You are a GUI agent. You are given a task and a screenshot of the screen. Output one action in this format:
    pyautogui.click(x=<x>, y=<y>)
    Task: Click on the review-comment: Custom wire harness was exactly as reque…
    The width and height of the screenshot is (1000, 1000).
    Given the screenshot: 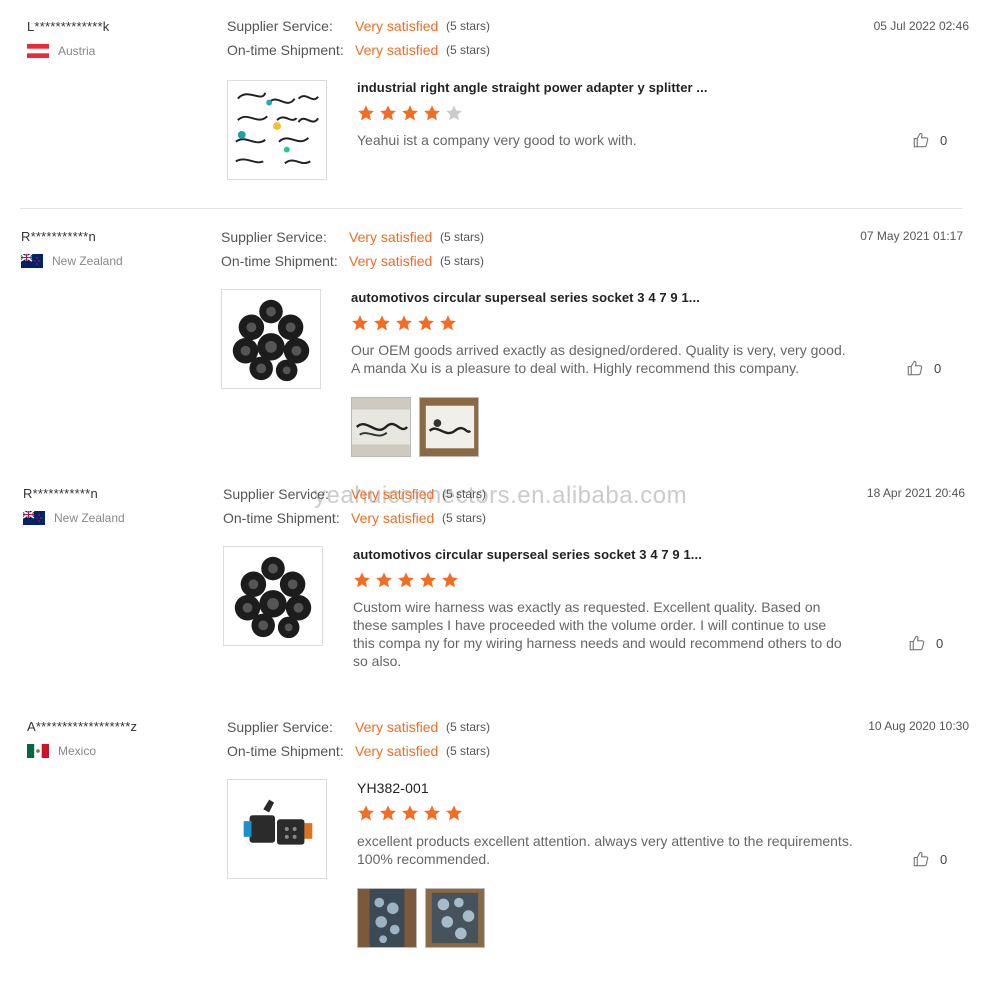 What is the action you would take?
    pyautogui.click(x=597, y=634)
    